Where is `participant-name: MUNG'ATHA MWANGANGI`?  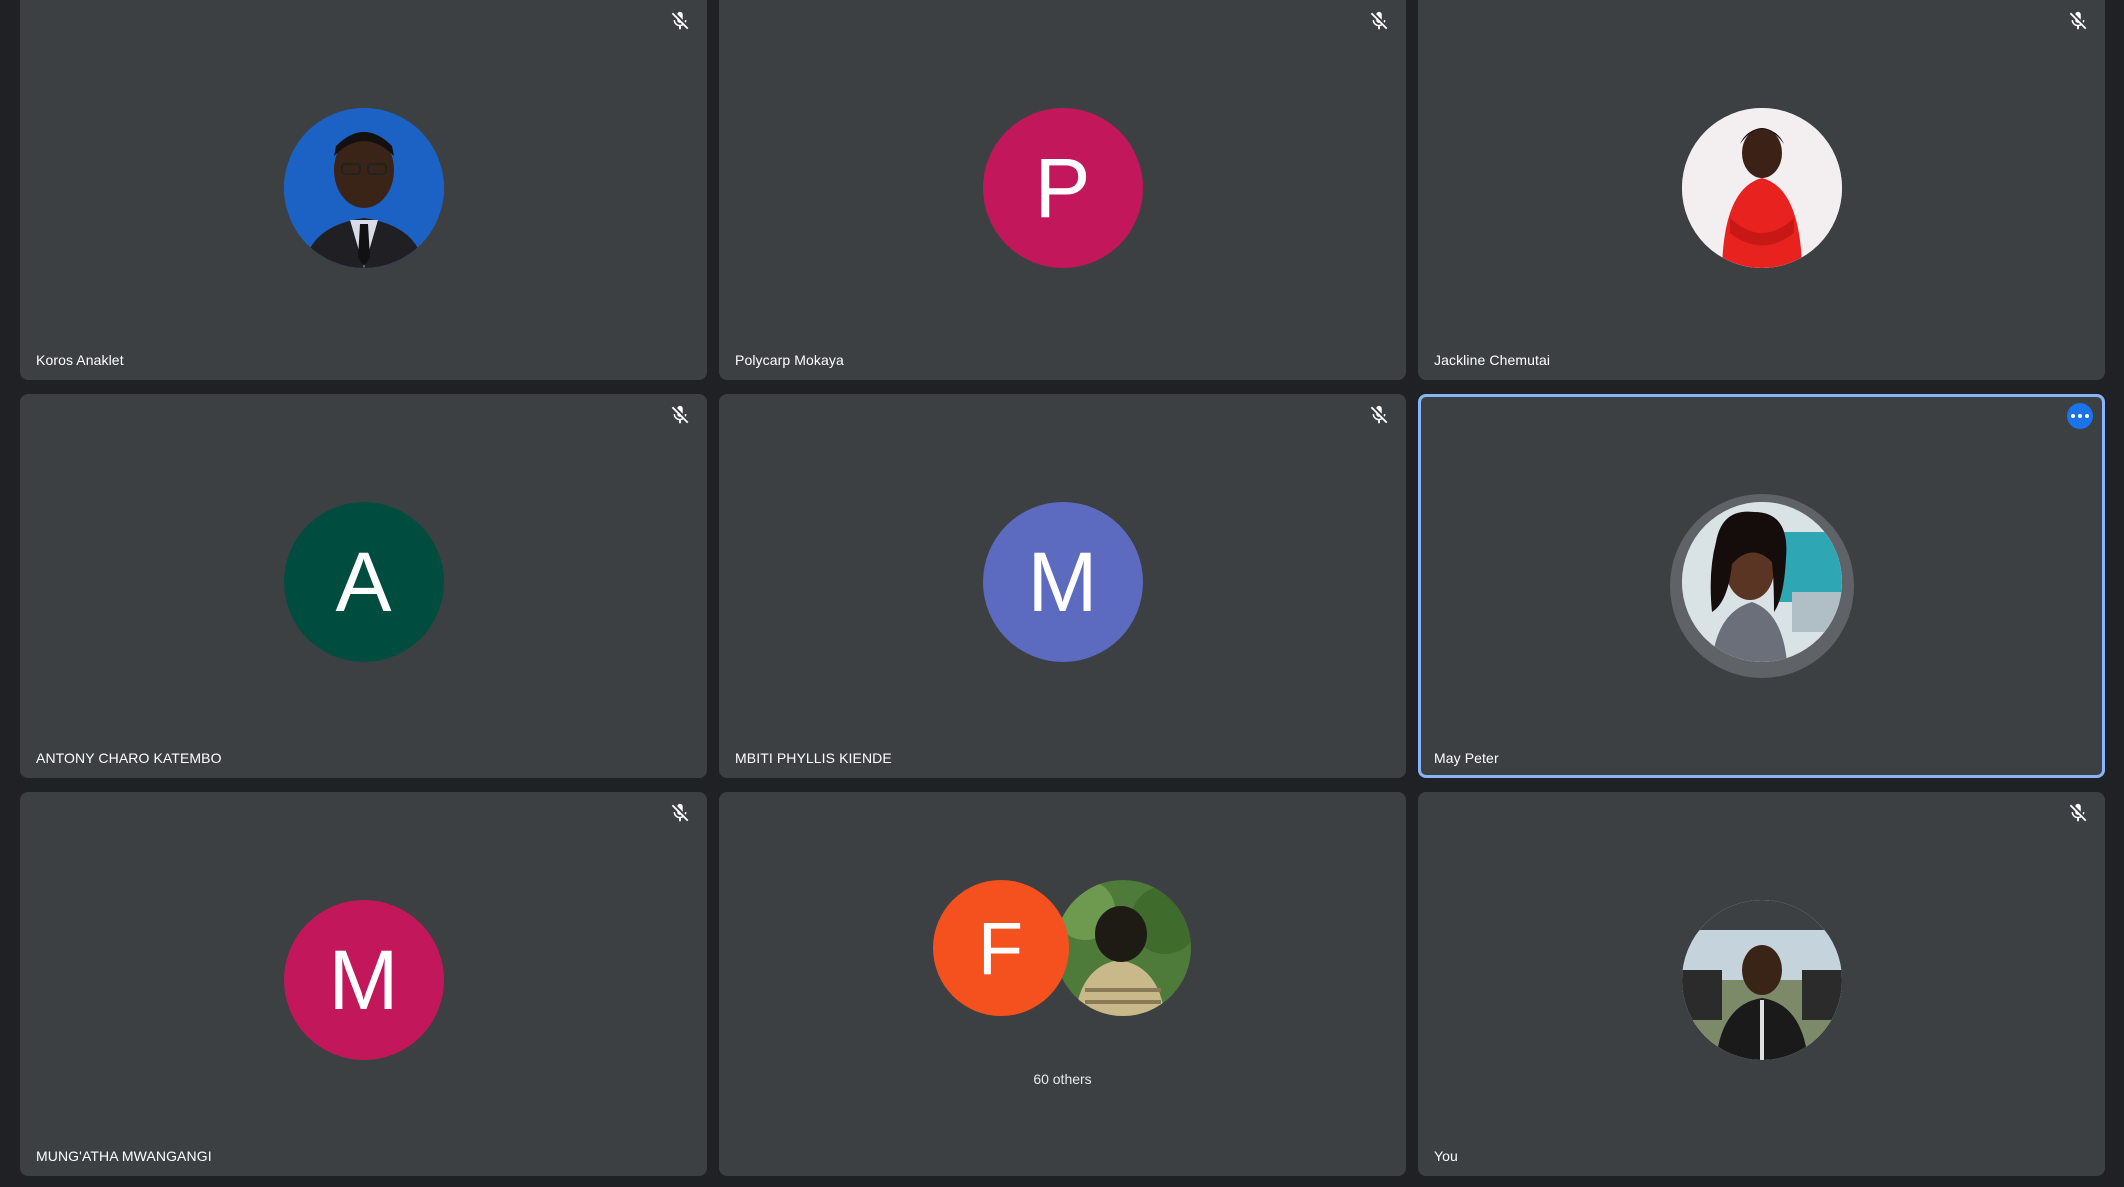 participant-name: MUNG'ATHA MWANGANGI is located at coordinates (124, 1156).